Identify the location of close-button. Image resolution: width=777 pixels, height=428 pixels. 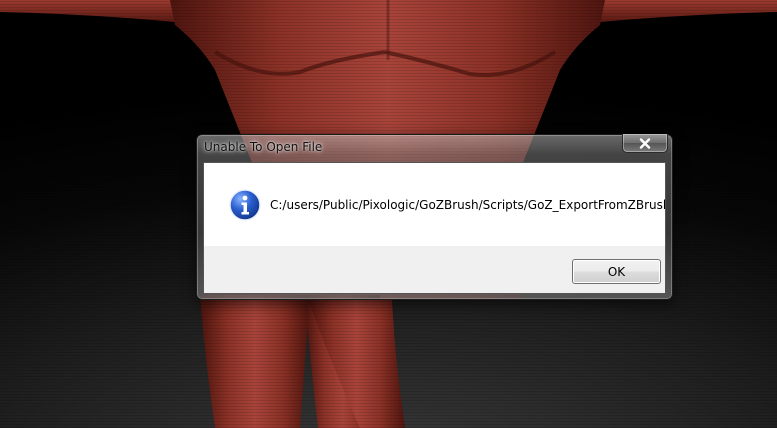
(645, 143).